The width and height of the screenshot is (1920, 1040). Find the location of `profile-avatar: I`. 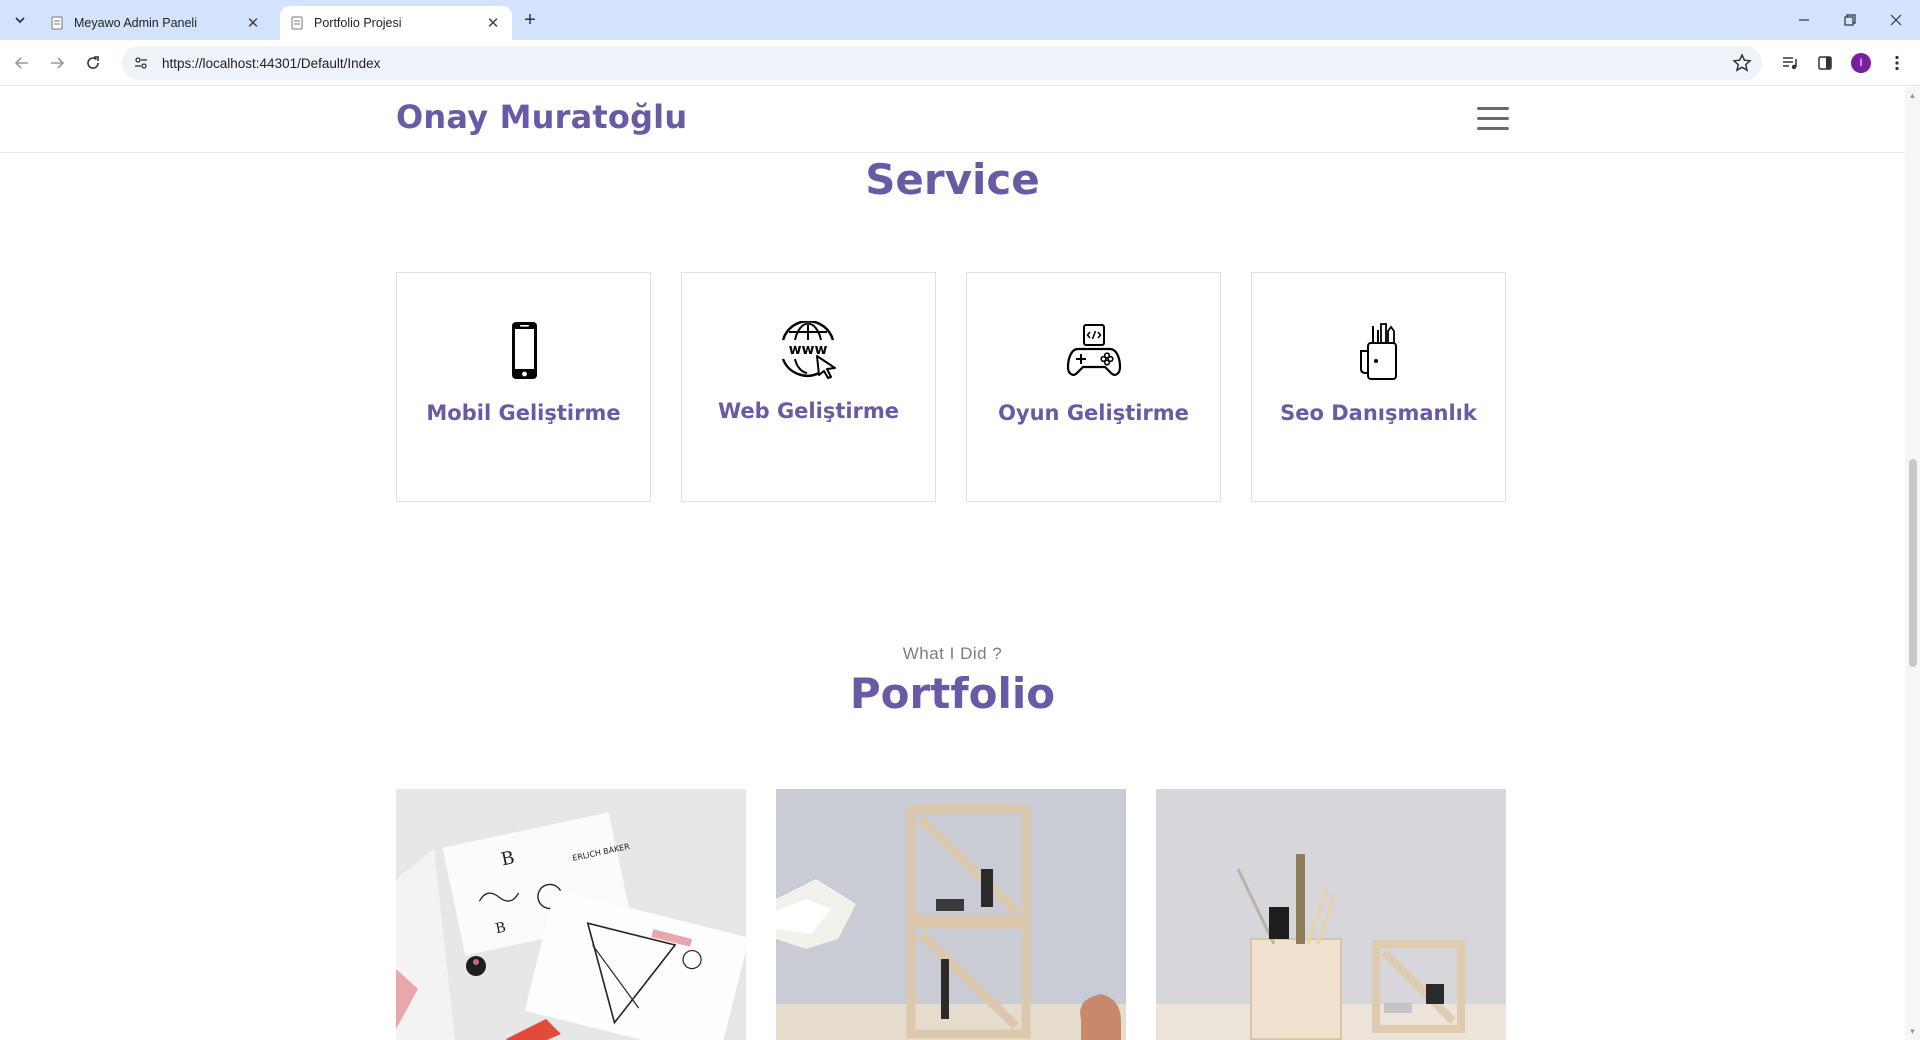

profile-avatar: I is located at coordinates (1861, 63).